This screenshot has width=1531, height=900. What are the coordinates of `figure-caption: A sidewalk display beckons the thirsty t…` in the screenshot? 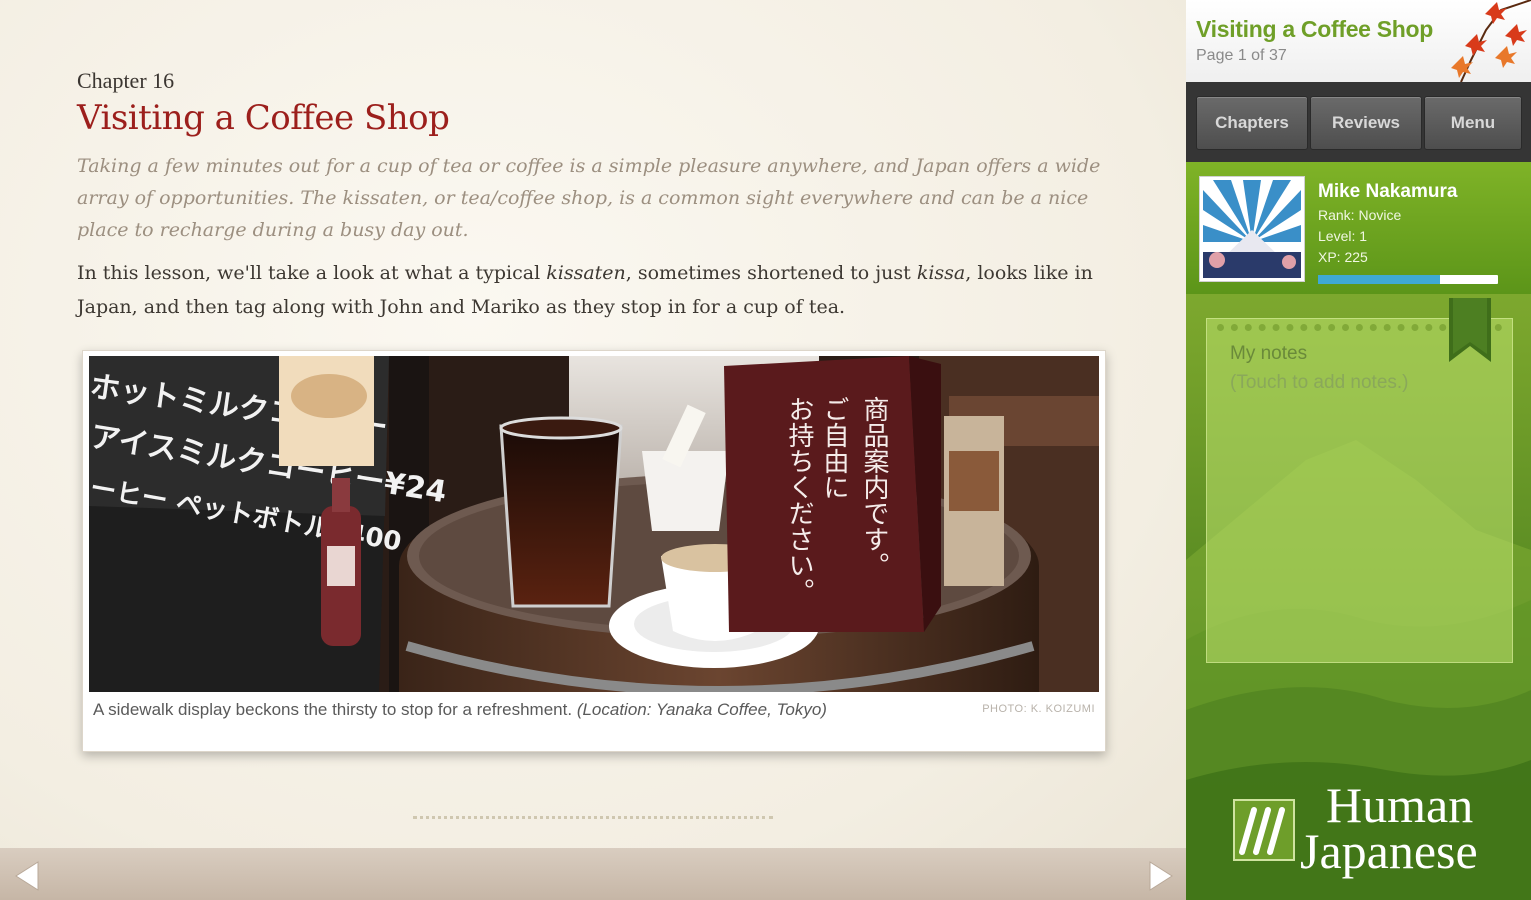 It's located at (513, 710).